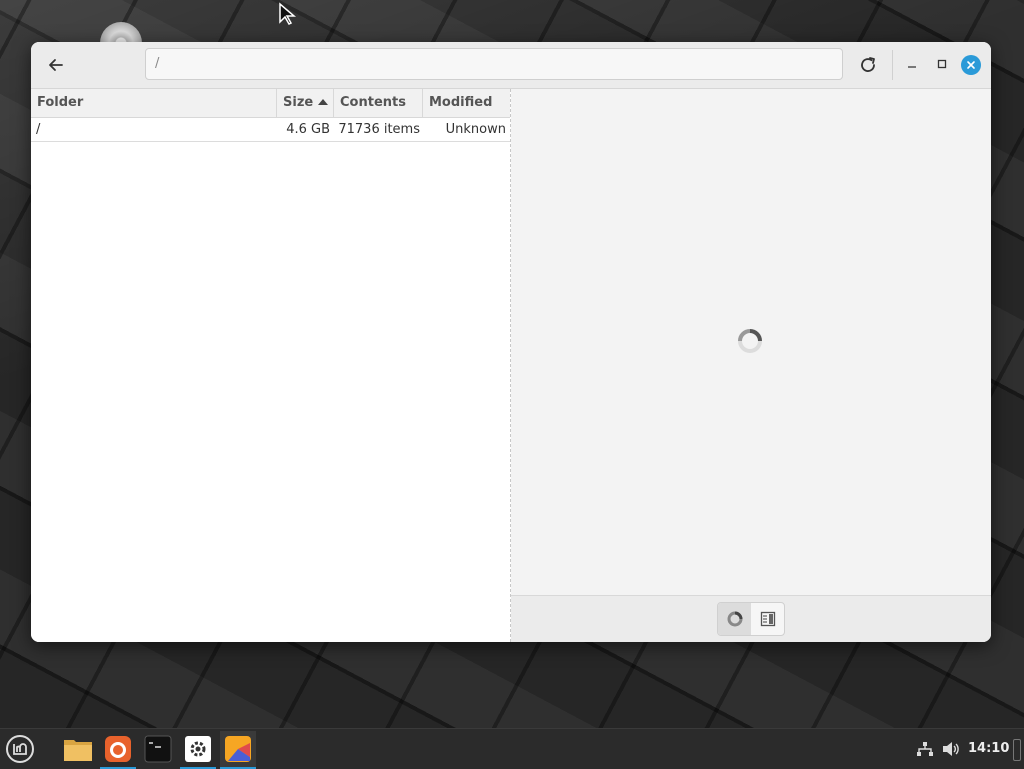  I want to click on menu-button, so click(20, 749).